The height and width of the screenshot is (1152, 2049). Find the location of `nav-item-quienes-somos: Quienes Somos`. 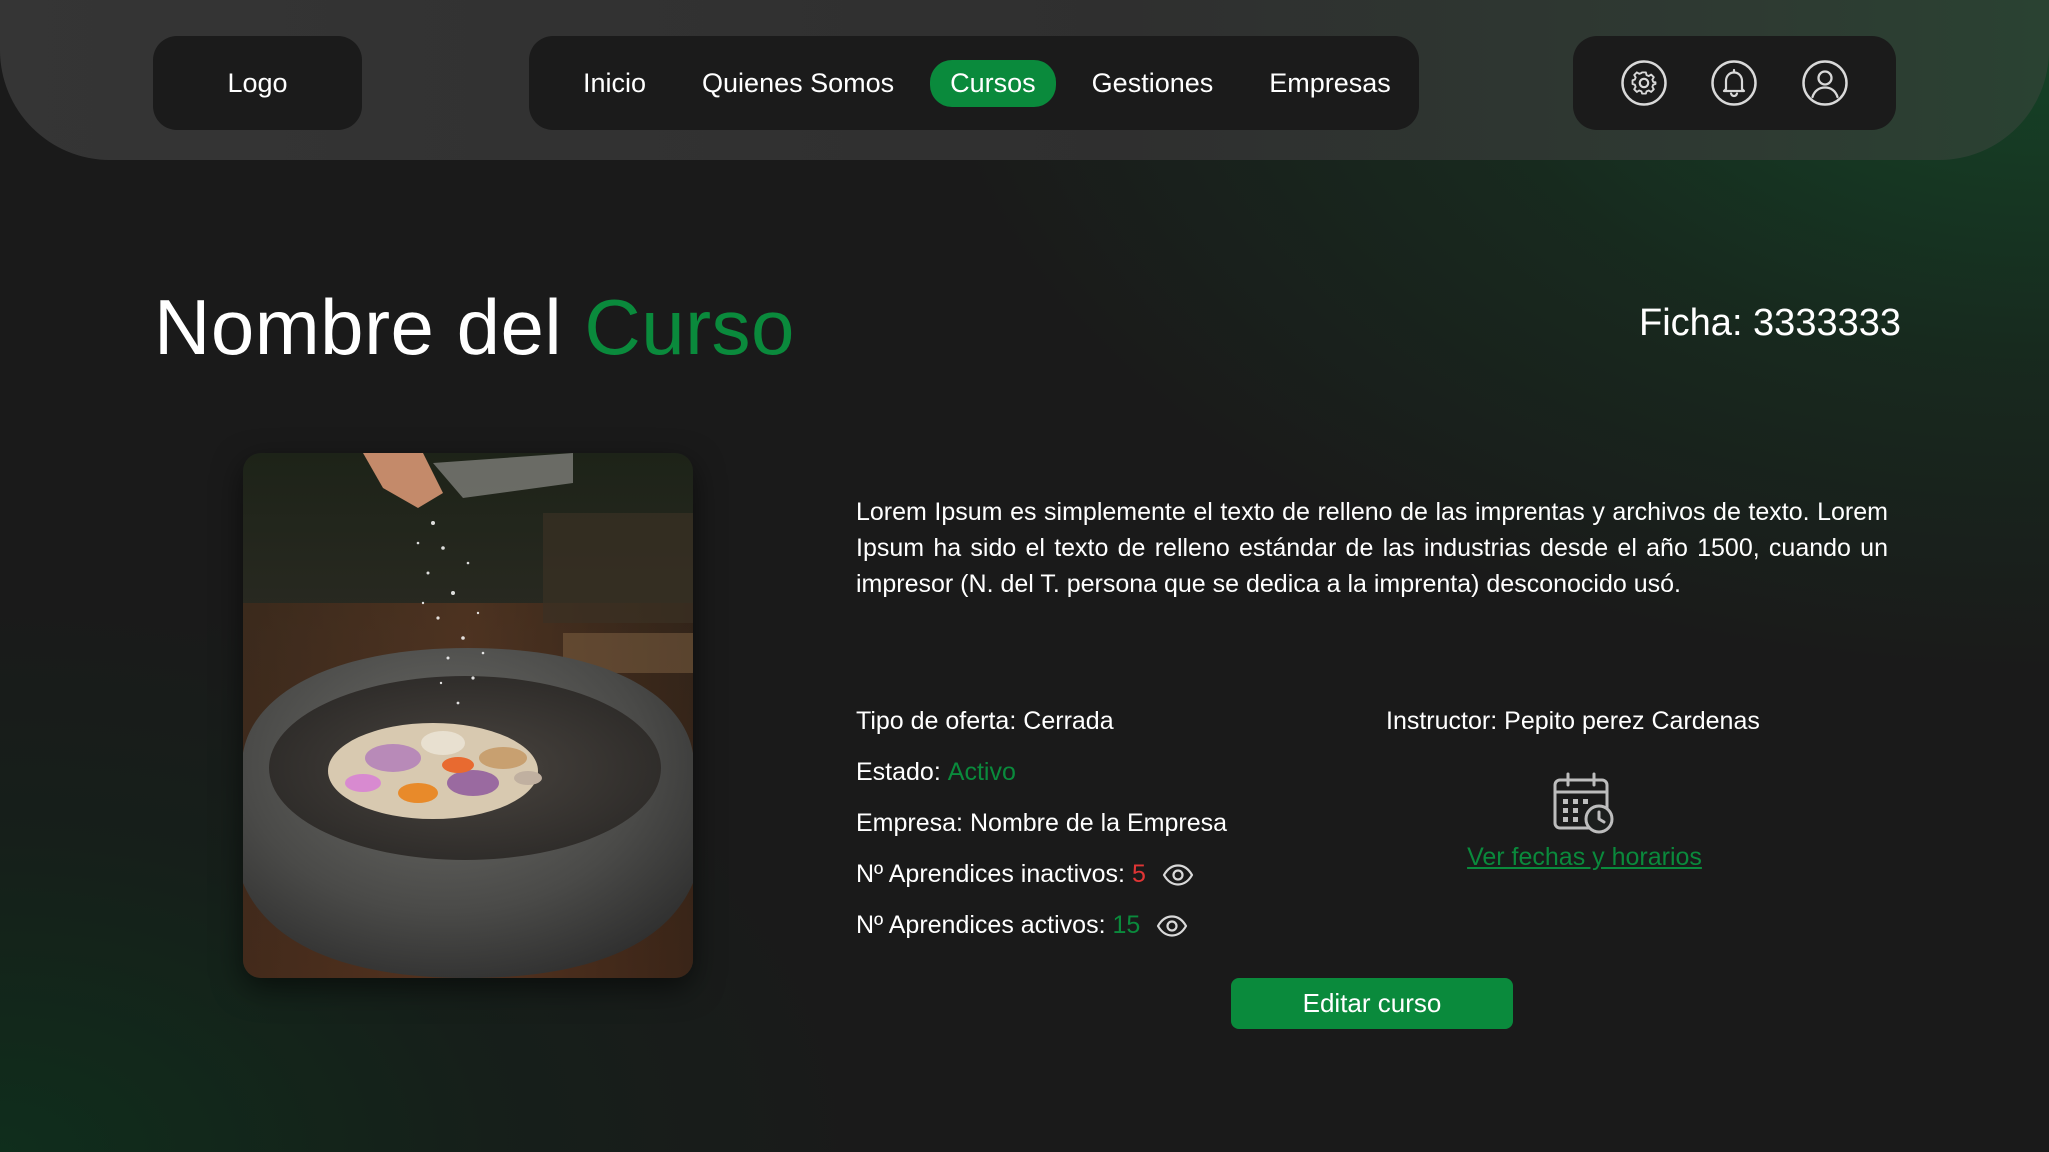

nav-item-quienes-somos: Quienes Somos is located at coordinates (798, 83).